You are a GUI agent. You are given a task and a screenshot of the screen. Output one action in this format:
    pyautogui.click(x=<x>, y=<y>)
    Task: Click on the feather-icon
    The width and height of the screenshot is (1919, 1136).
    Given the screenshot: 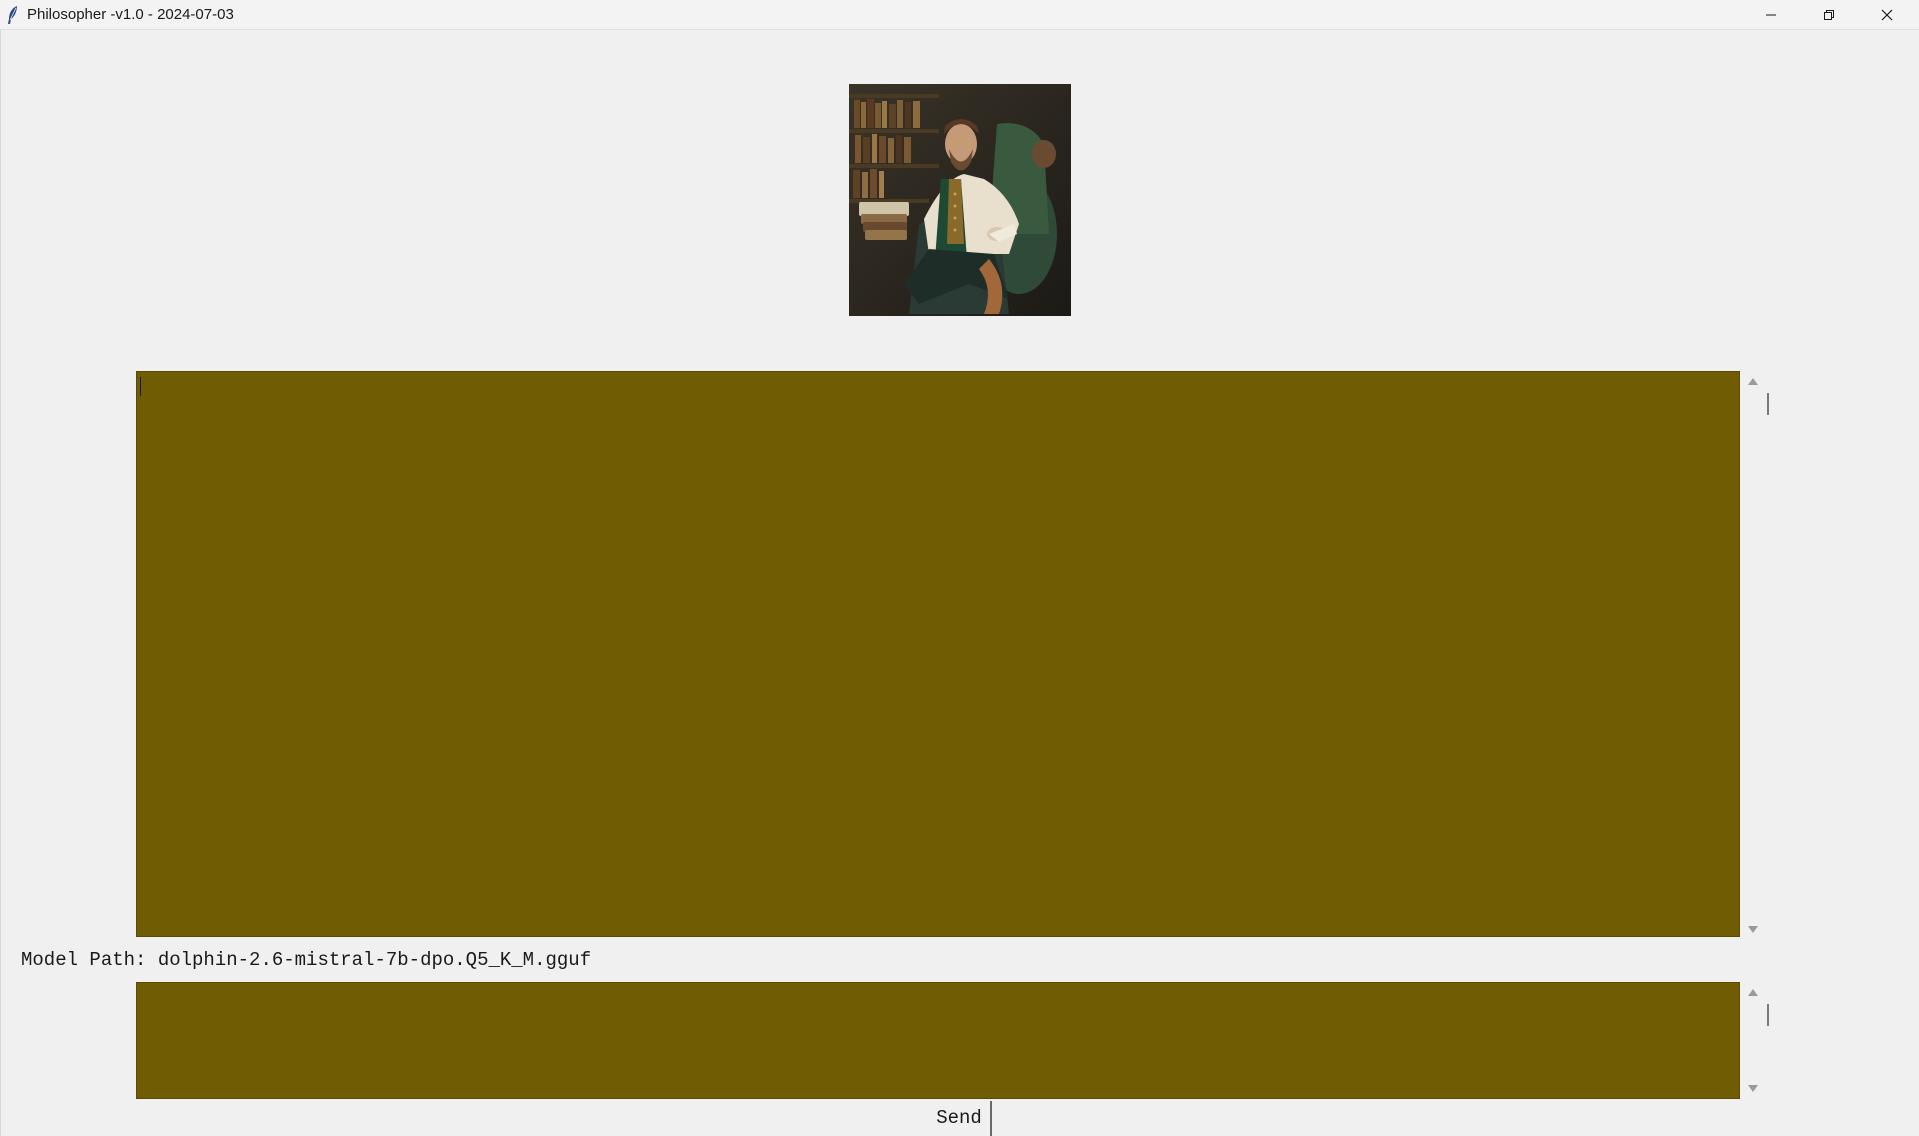 What is the action you would take?
    pyautogui.click(x=12, y=15)
    